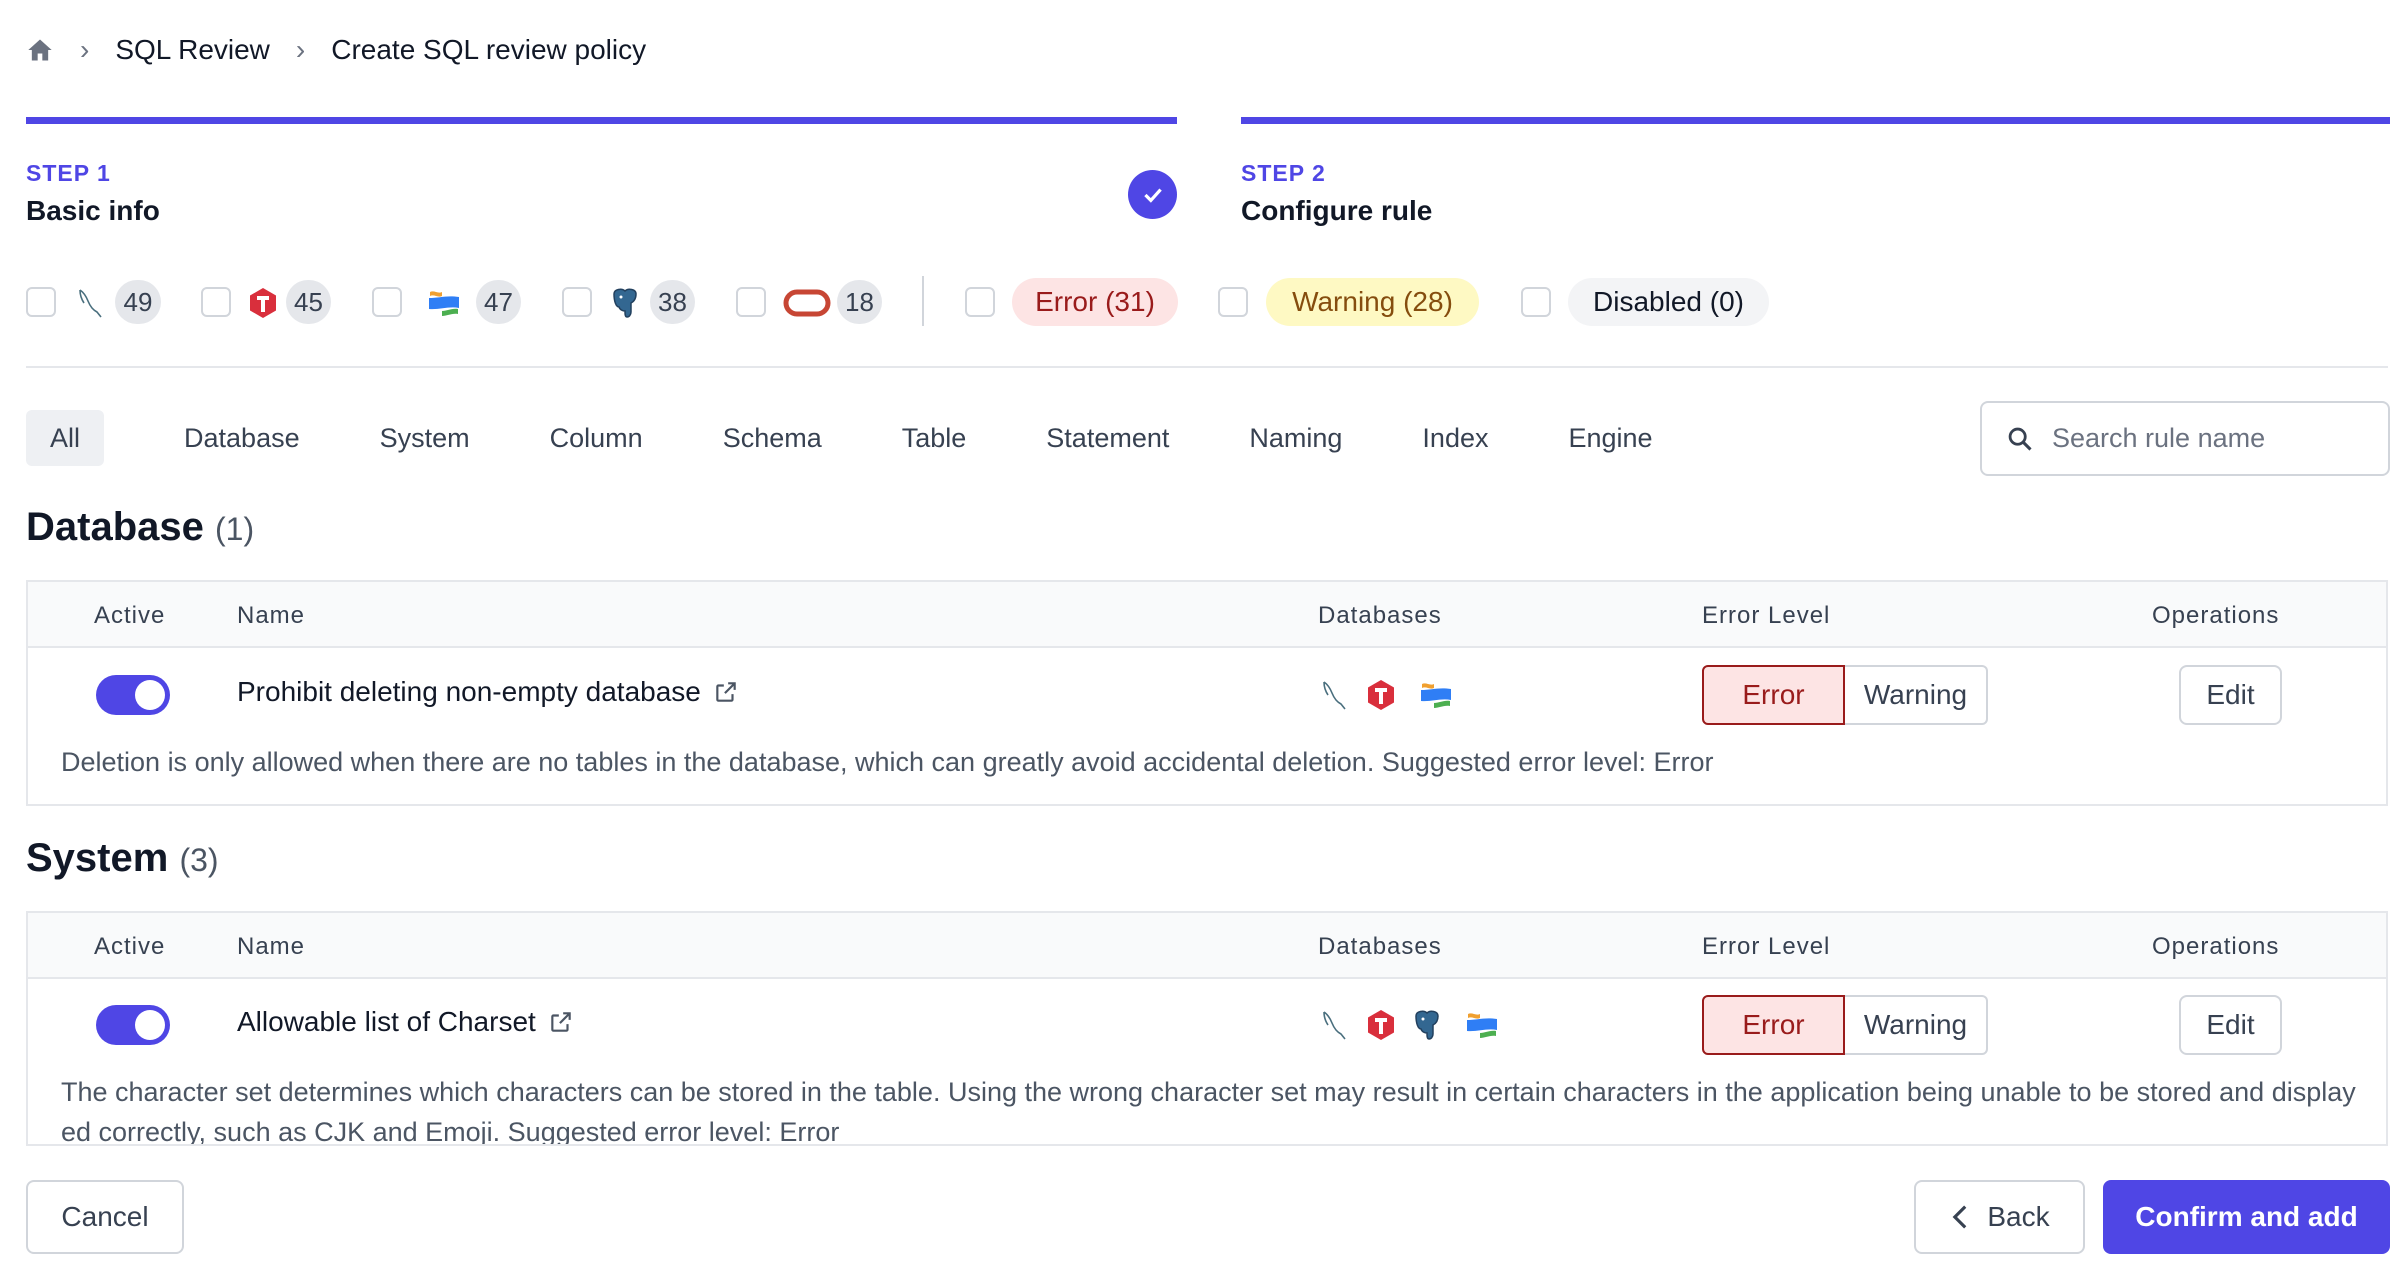  I want to click on rule-name: Allowable list of Charset, so click(405, 1022).